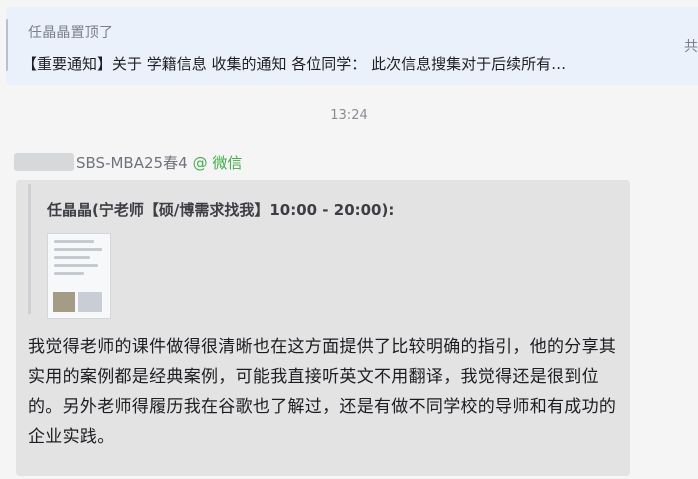 This screenshot has width=698, height=479. Describe the element at coordinates (7, 45) in the screenshot. I see `pinned-indicator-bar` at that location.